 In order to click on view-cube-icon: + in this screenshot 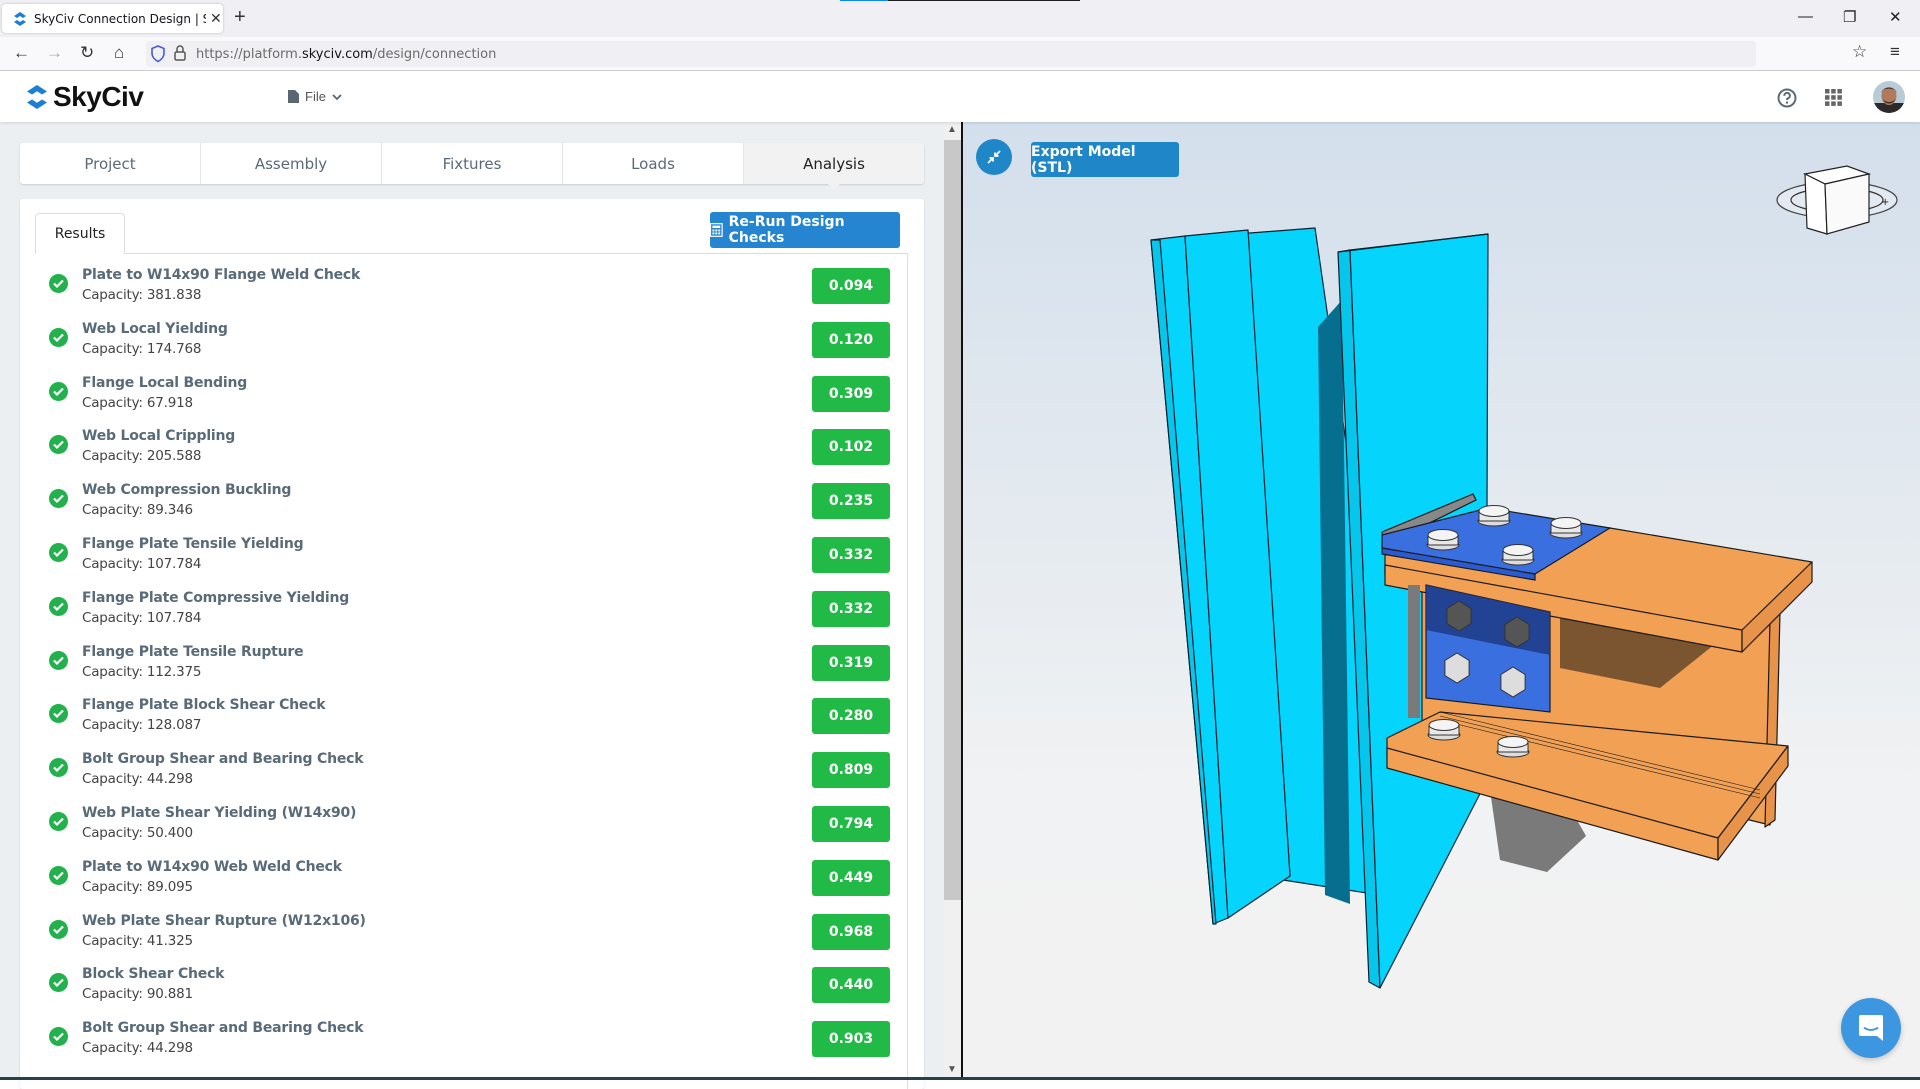, I will do `click(1840, 207)`.